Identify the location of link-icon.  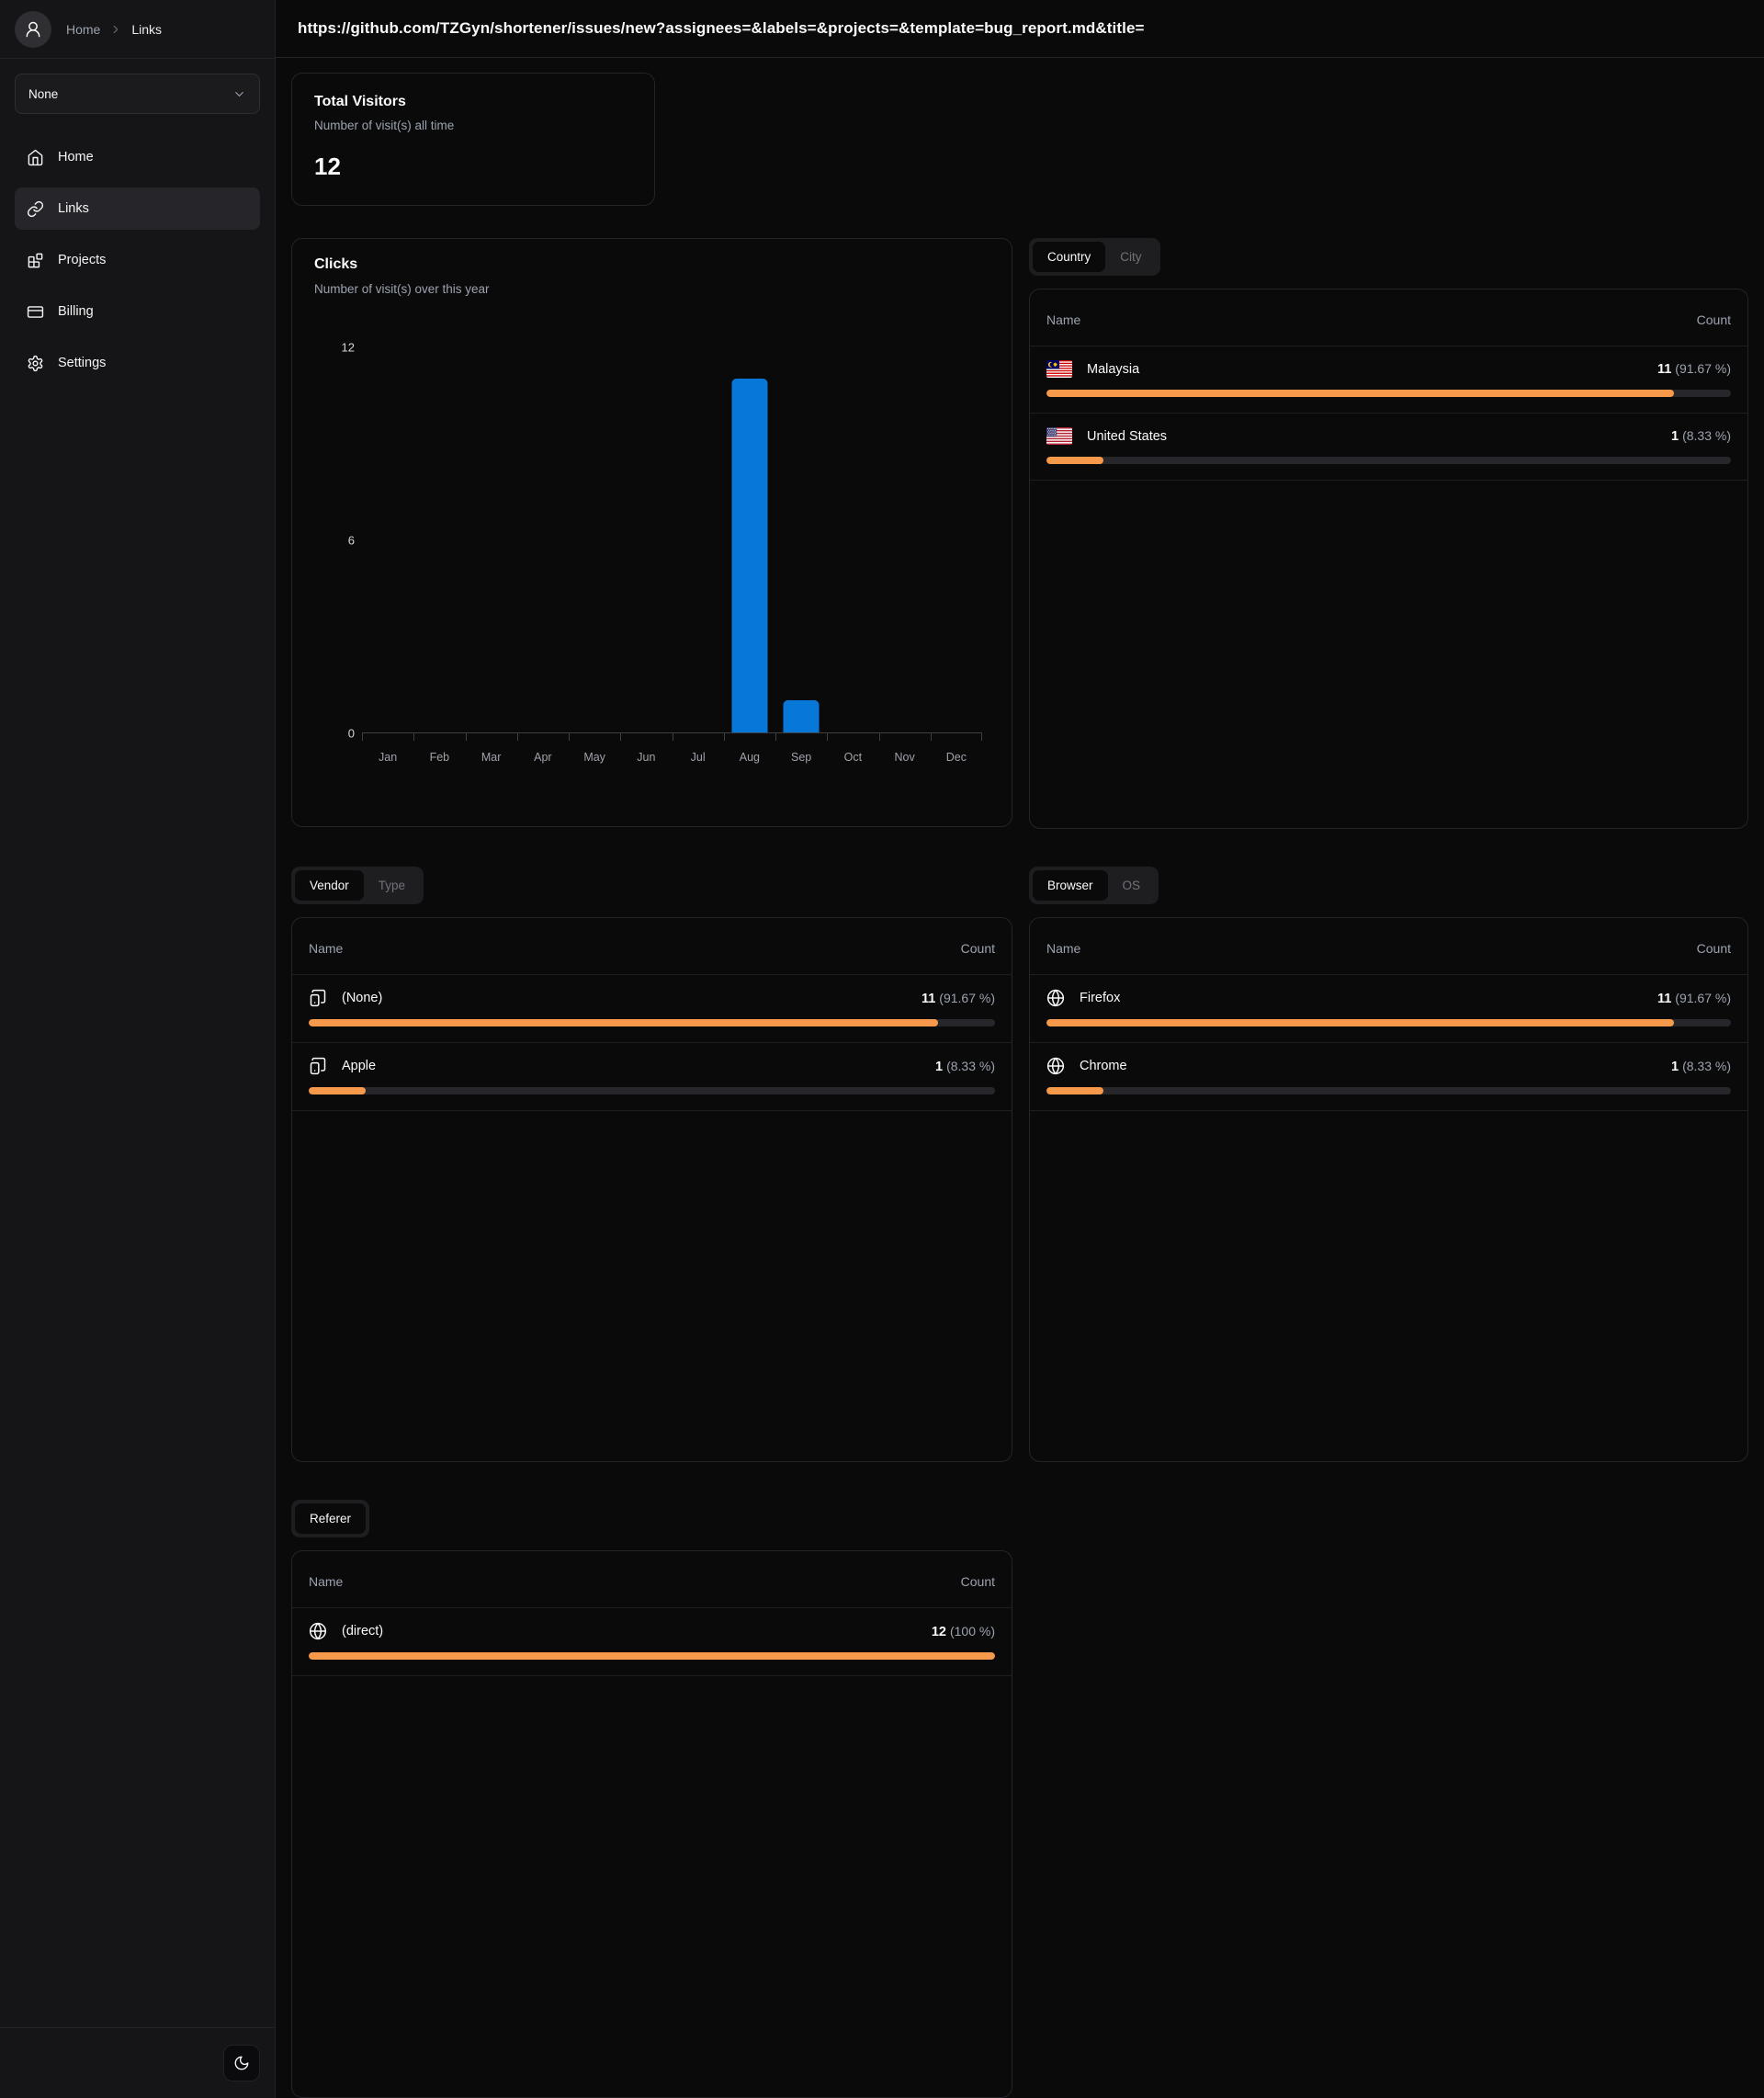
(35, 208).